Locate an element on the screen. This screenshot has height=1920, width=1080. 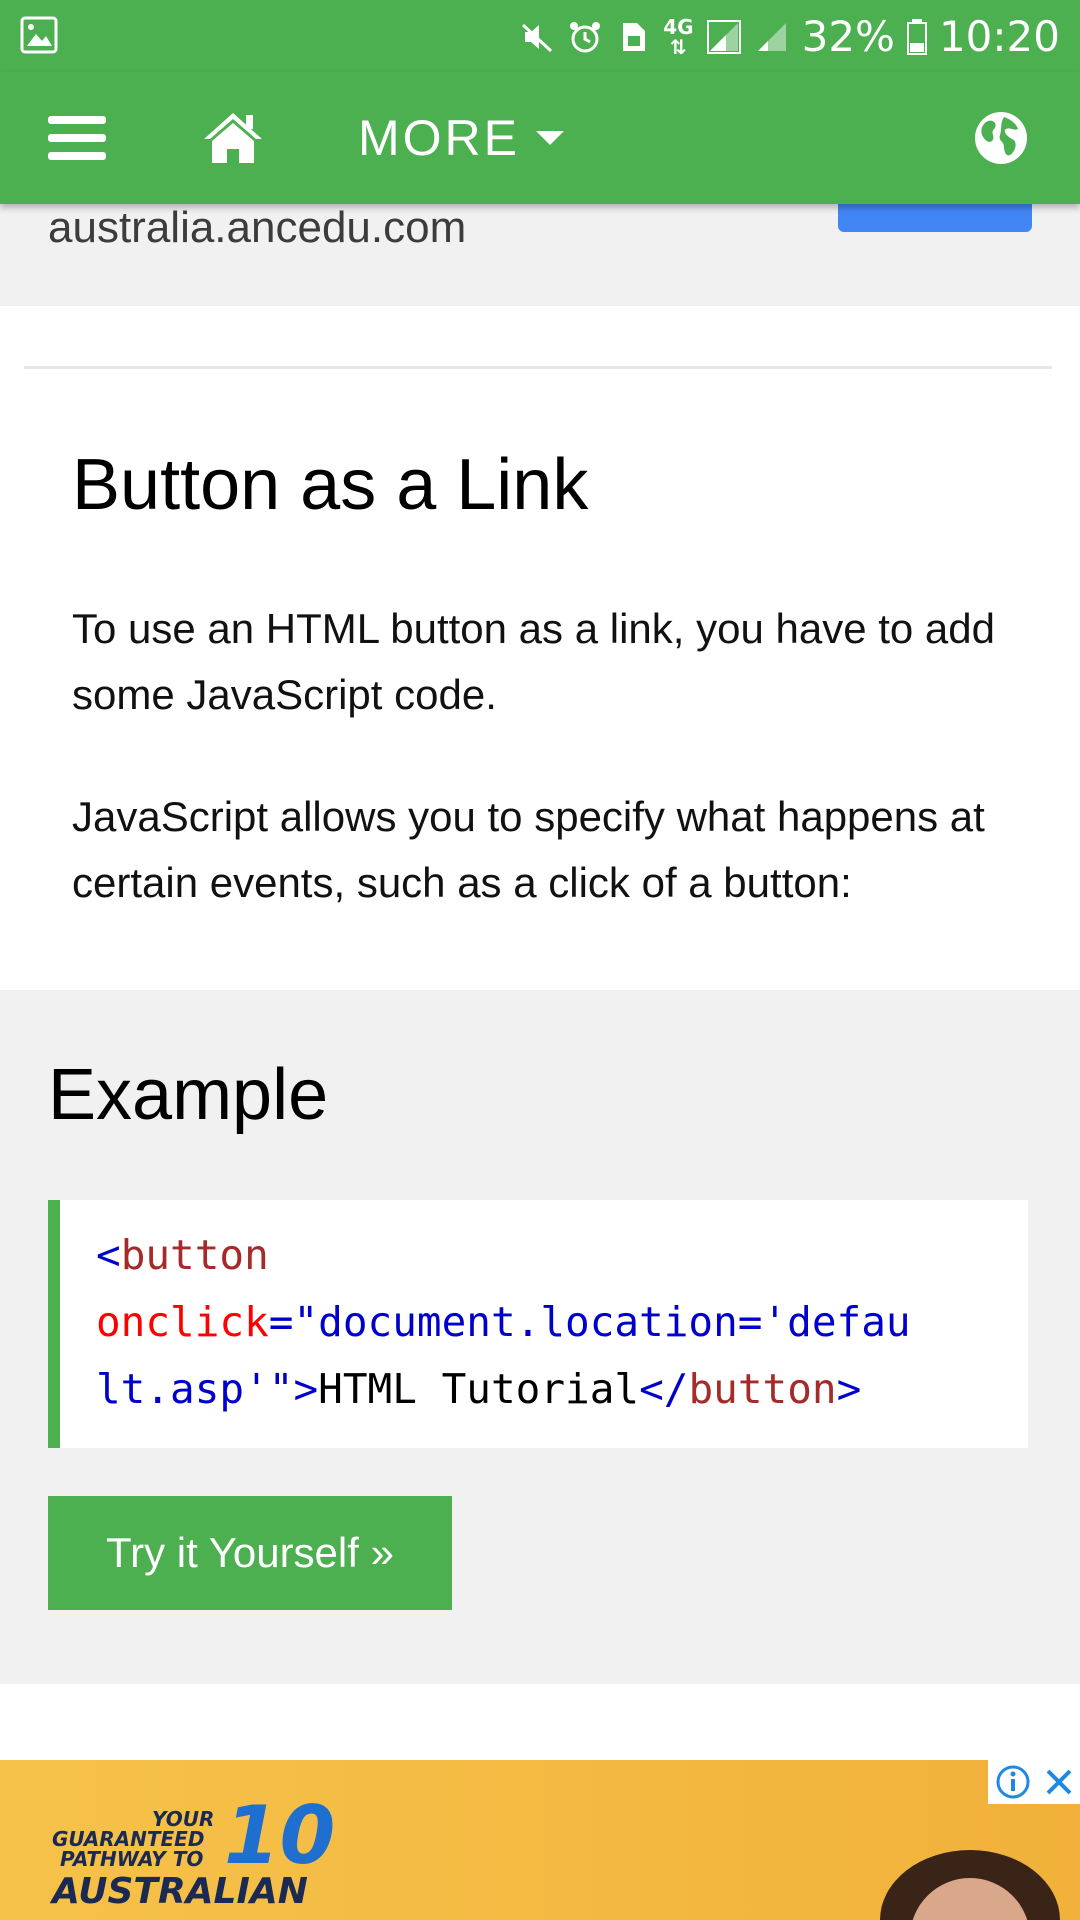
top-nav-bar: MORE is located at coordinates (540, 138).